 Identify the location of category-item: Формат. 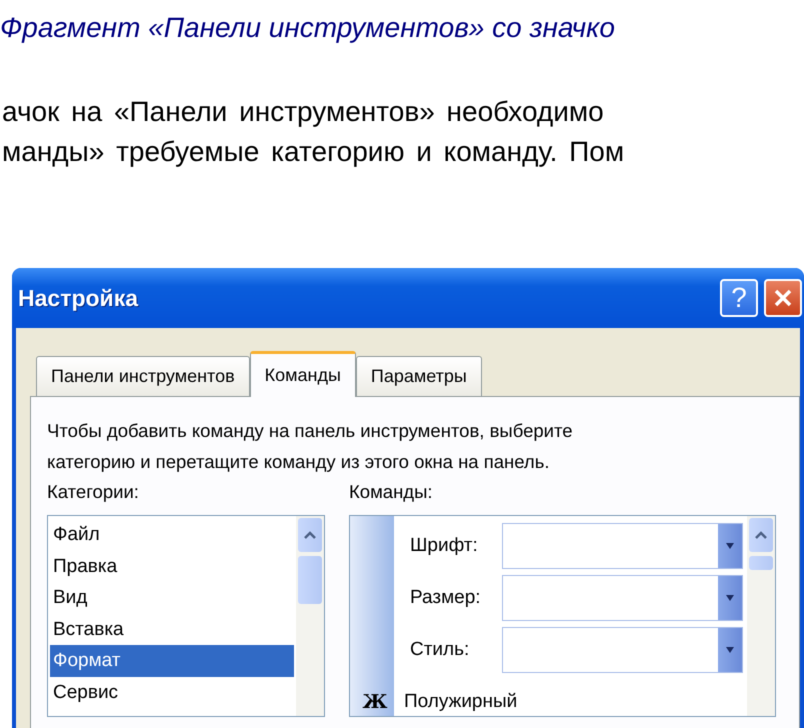
(172, 660).